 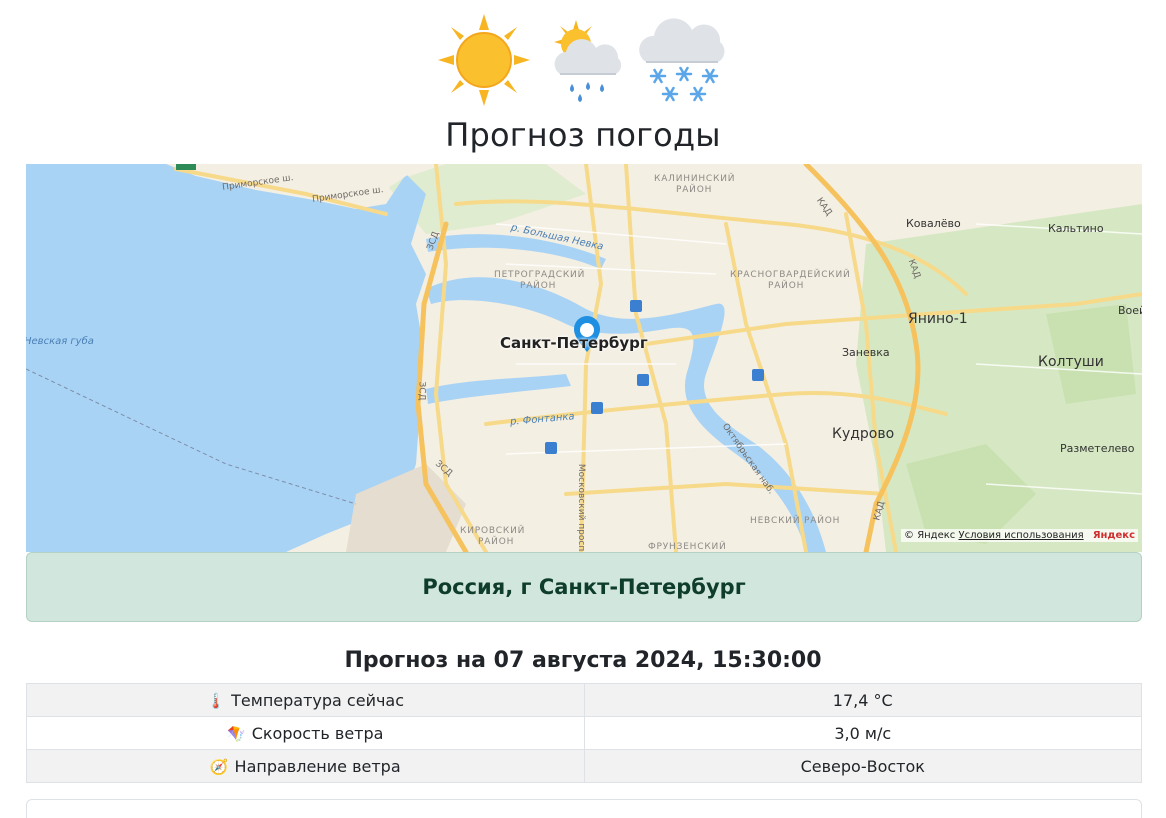 What do you see at coordinates (219, 766) in the screenshot?
I see `compass-icon: 🧭` at bounding box center [219, 766].